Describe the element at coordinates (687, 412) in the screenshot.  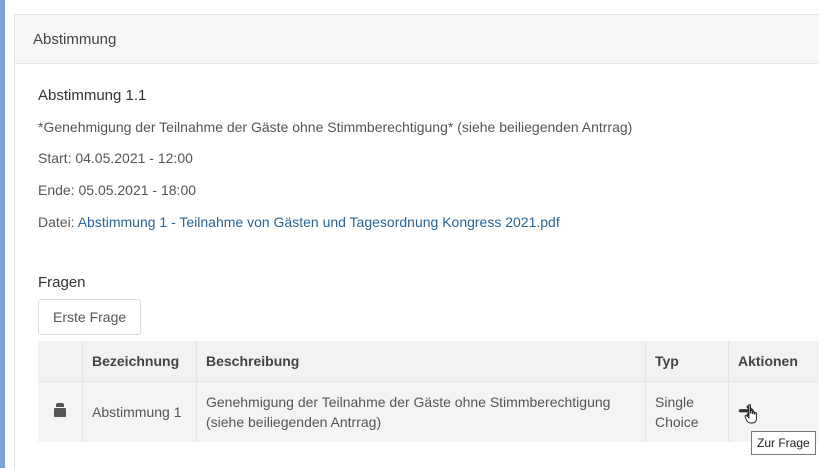
I see `row-type: Single Choice` at that location.